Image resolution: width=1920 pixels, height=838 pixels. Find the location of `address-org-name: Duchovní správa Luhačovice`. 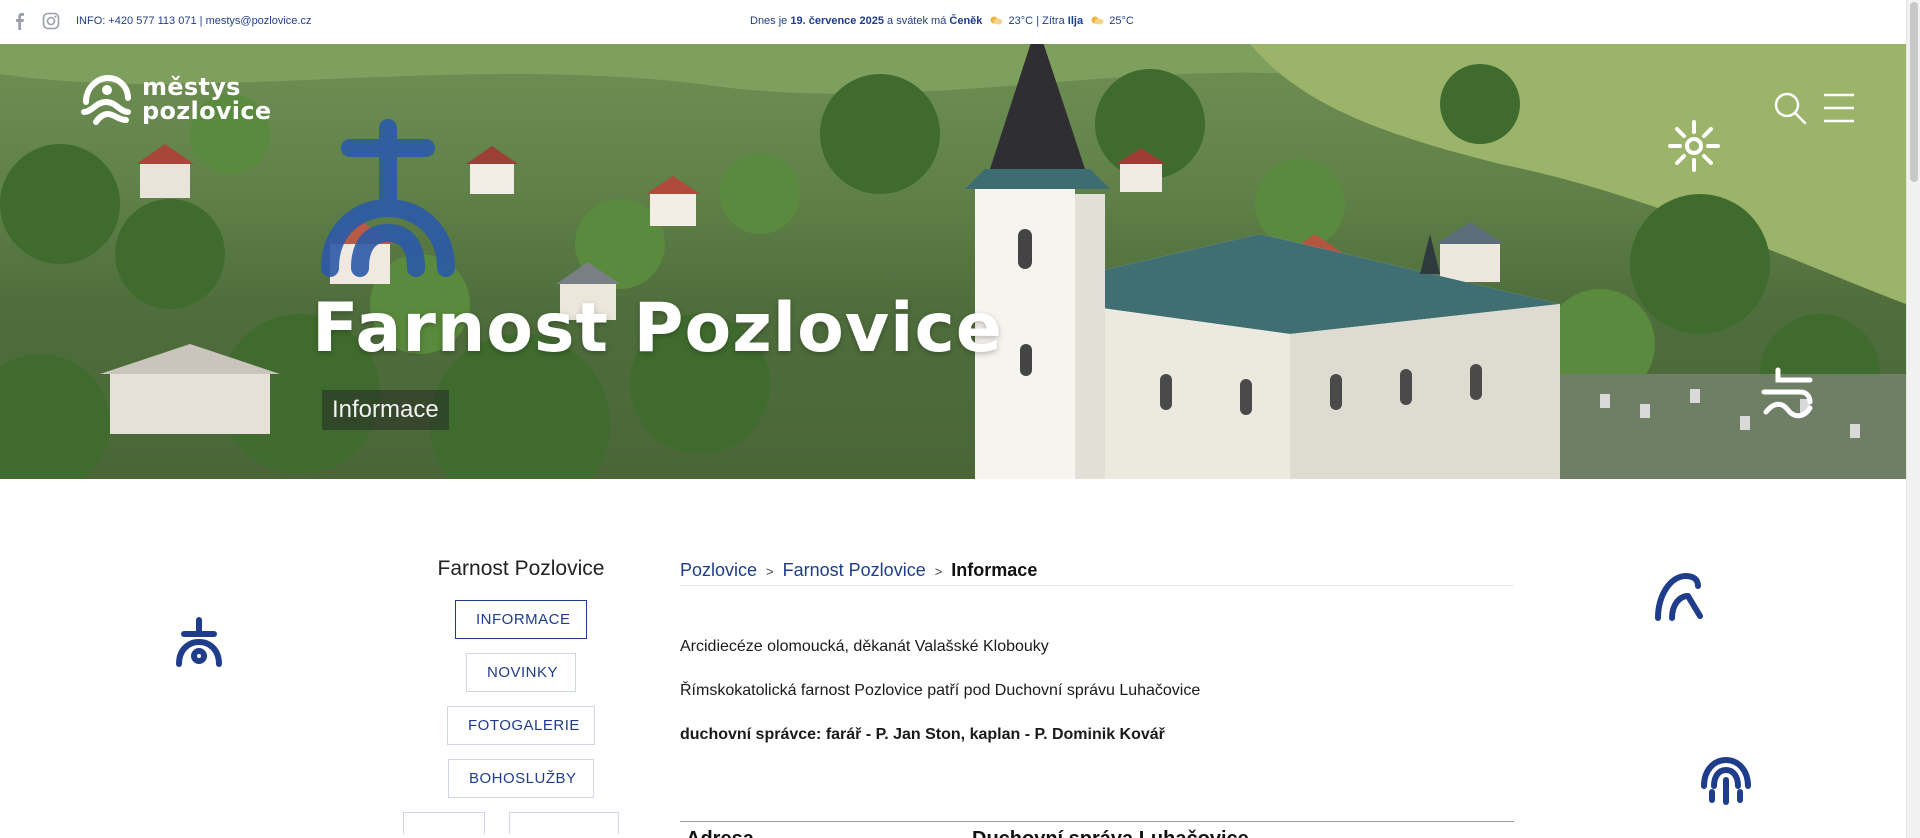

address-org-name: Duchovní správa Luhačovice is located at coordinates (1110, 833).